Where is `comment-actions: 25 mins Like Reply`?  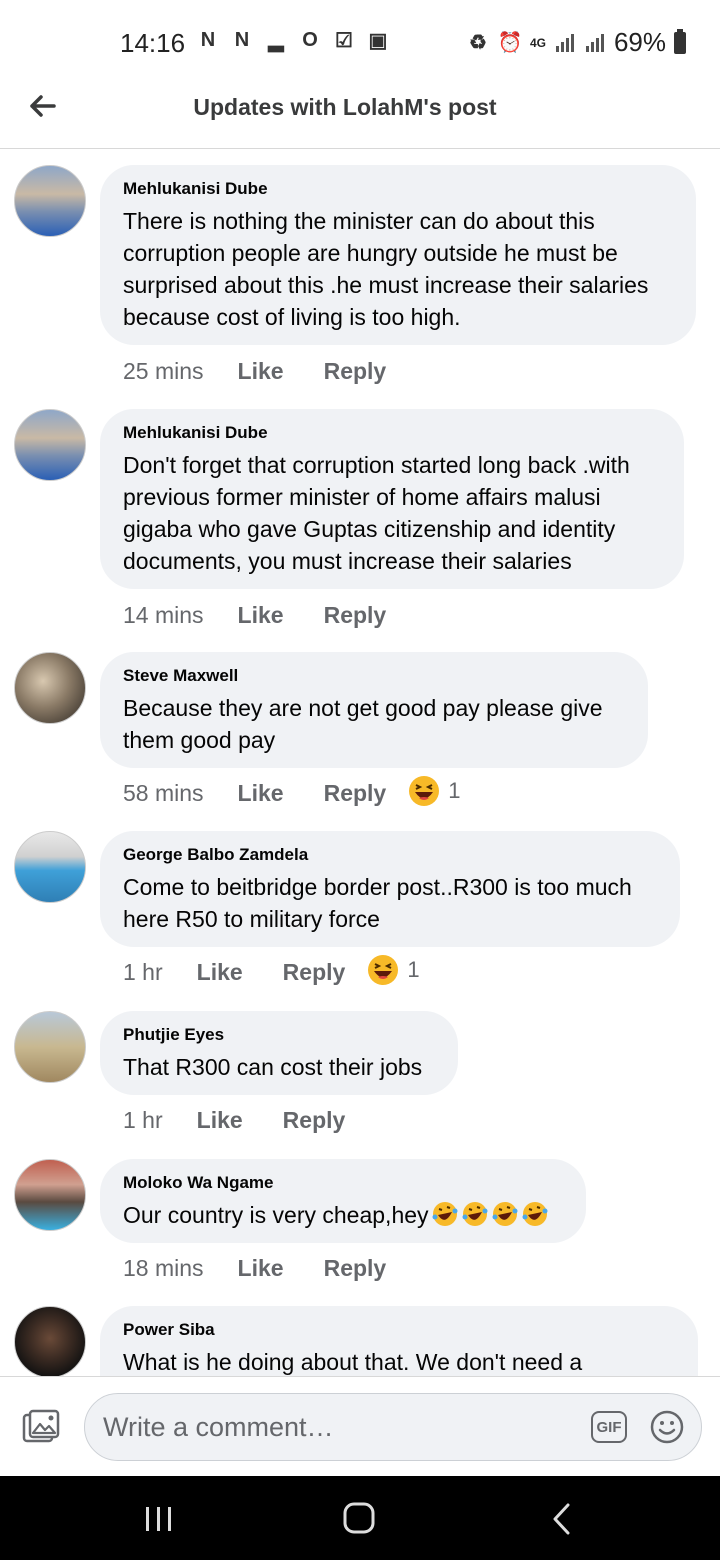
comment-actions: 25 mins Like Reply is located at coordinates (274, 371).